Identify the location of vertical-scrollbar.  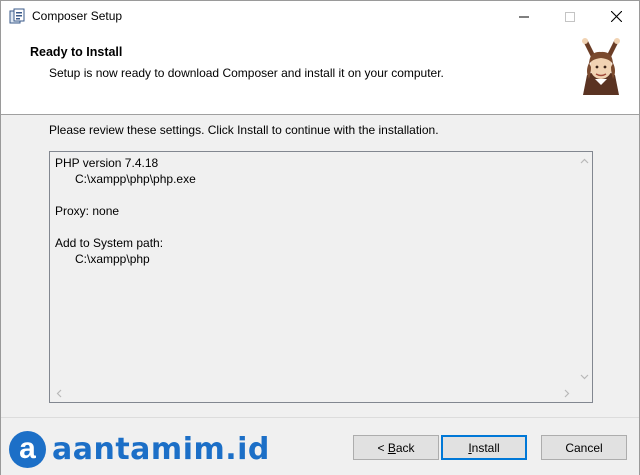
(583, 268).